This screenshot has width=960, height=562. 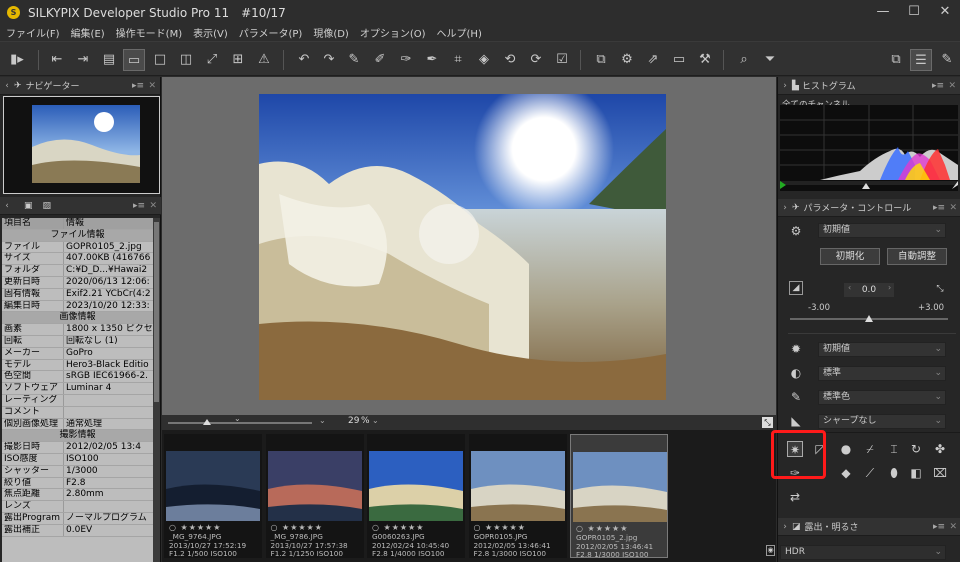 I want to click on prev-image-icon: ⇤, so click(x=57, y=60).